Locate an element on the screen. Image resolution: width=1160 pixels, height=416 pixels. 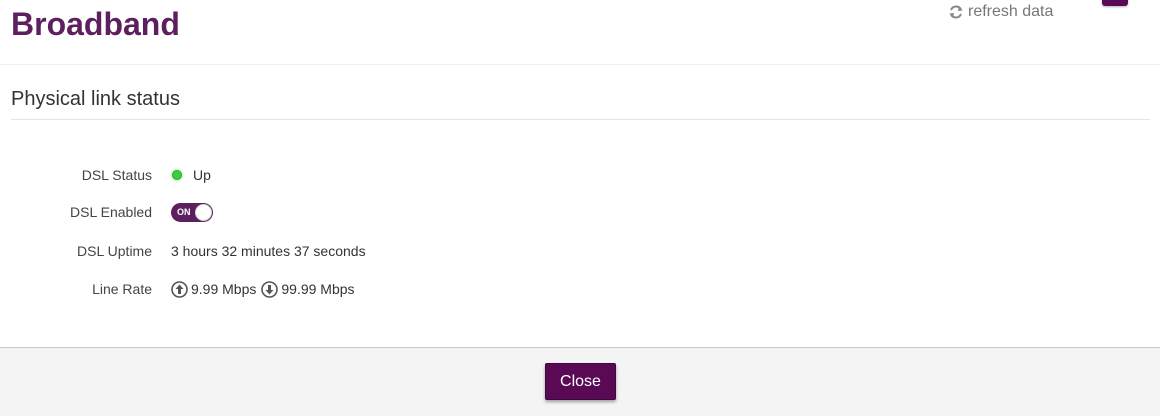
dsl-status-row: DSL Status Up is located at coordinates (105, 175).